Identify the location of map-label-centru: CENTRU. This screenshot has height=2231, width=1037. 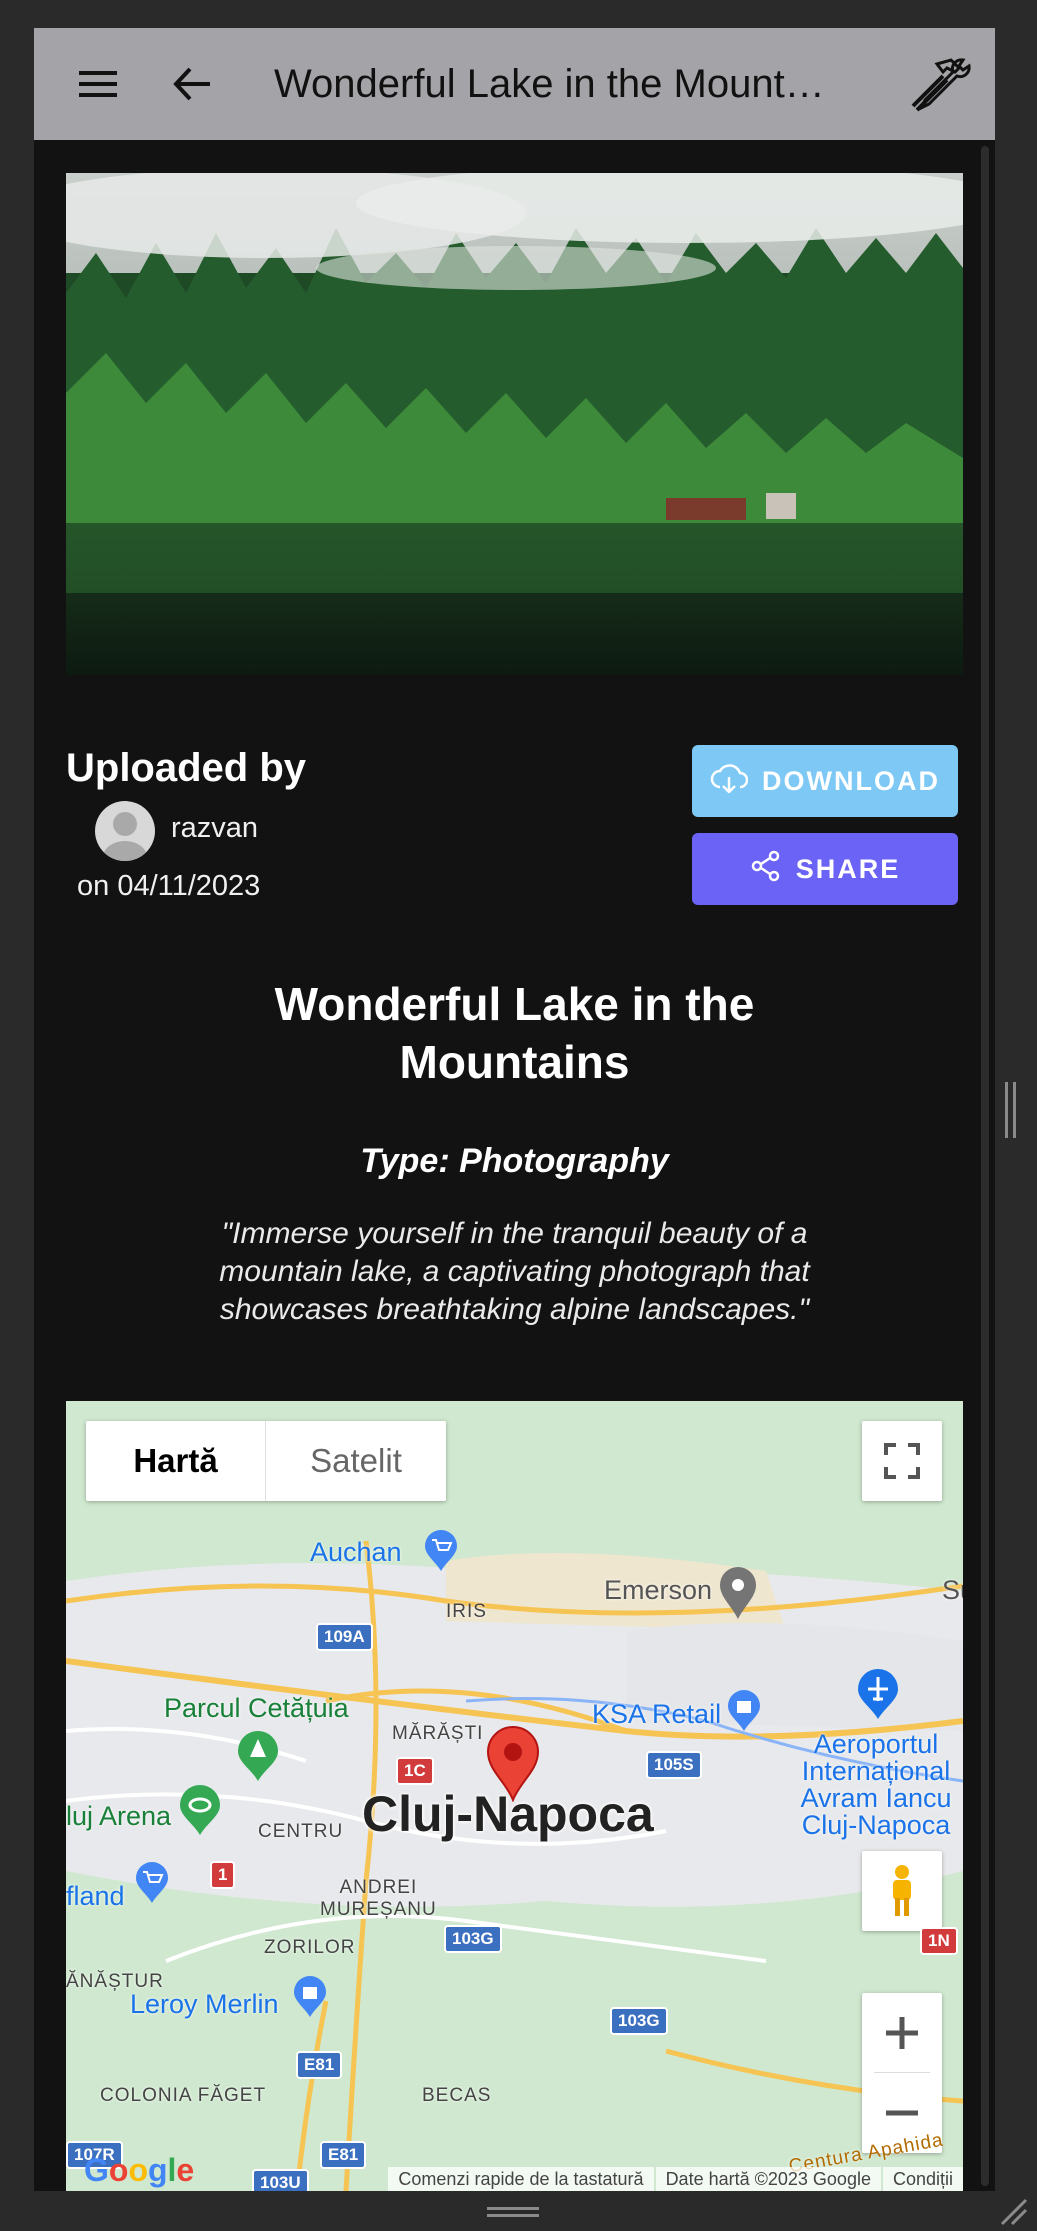
(301, 1831).